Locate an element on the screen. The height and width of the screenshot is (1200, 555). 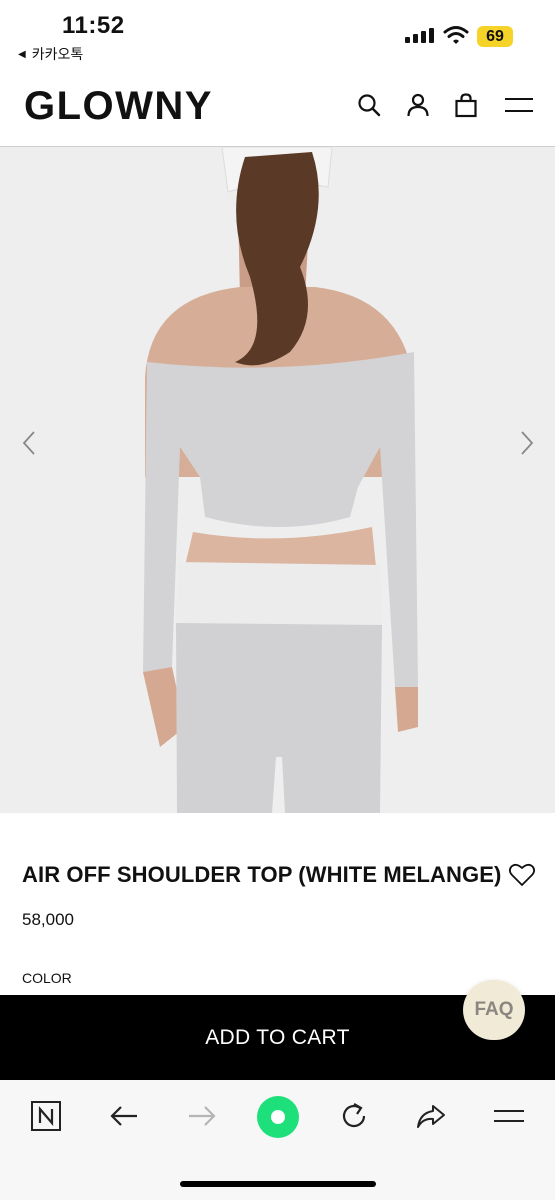
back-app-label: 카카오톡 is located at coordinates (57, 54).